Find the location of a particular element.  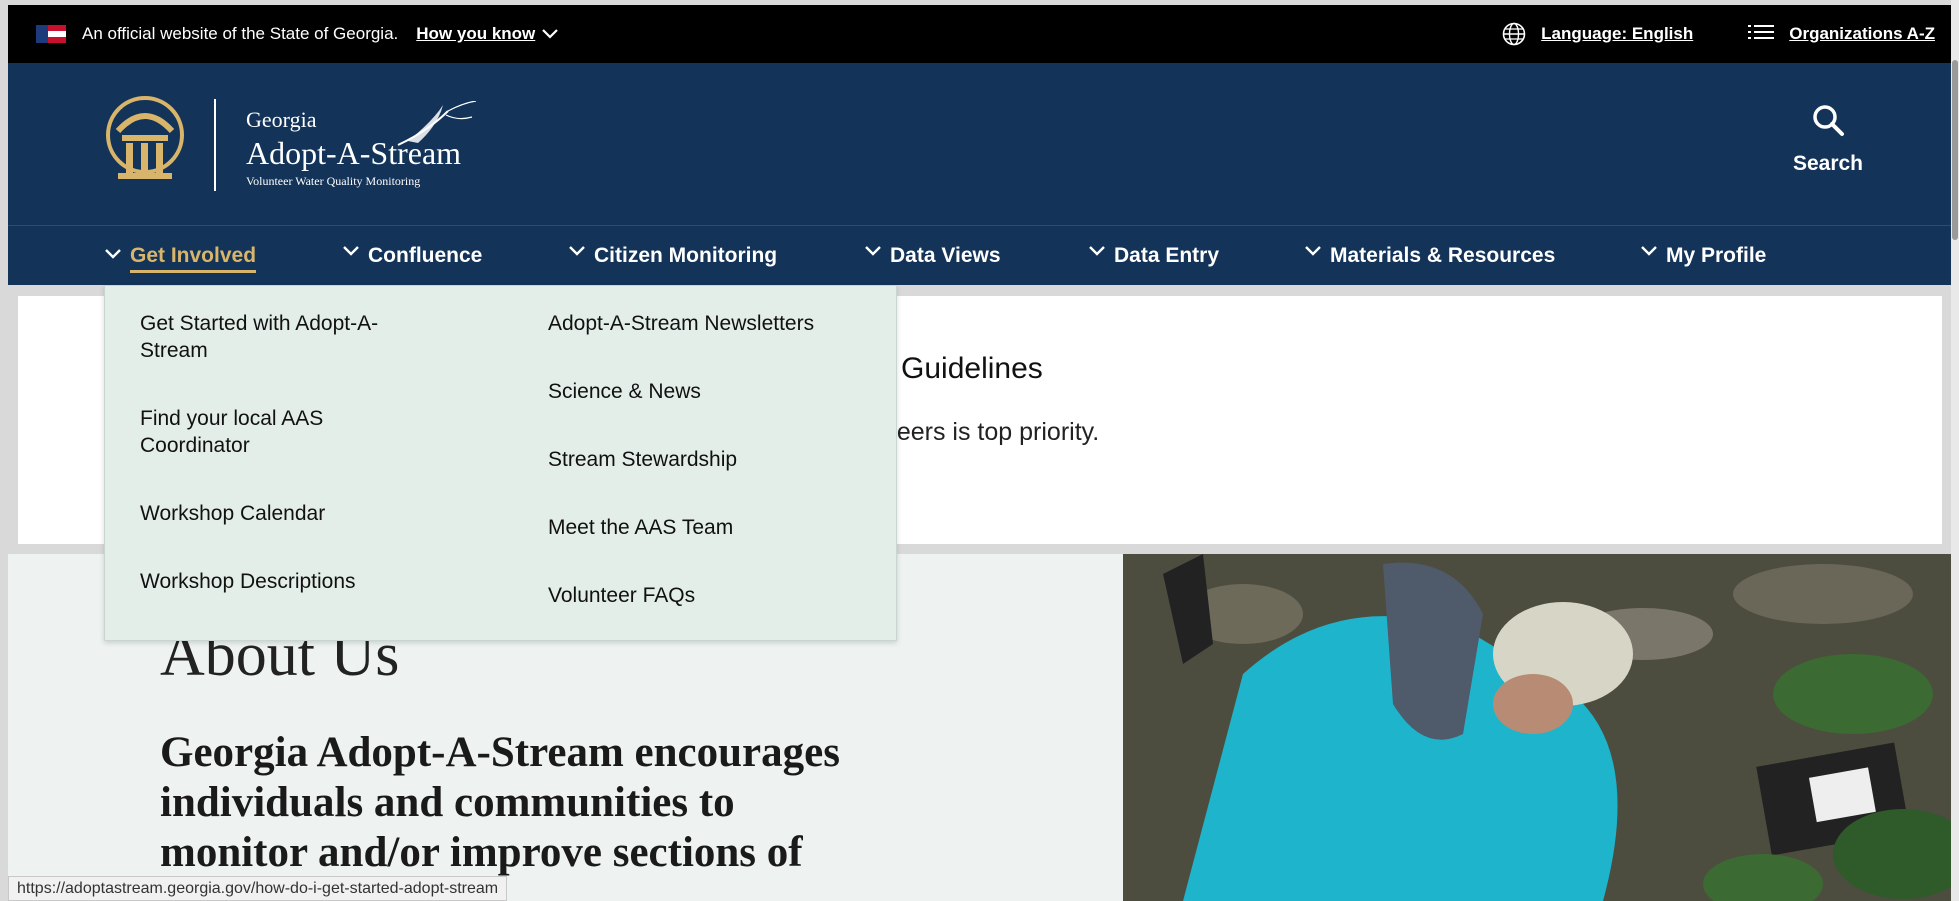

nav-data-entry: Data Entry is located at coordinates (1153, 256).